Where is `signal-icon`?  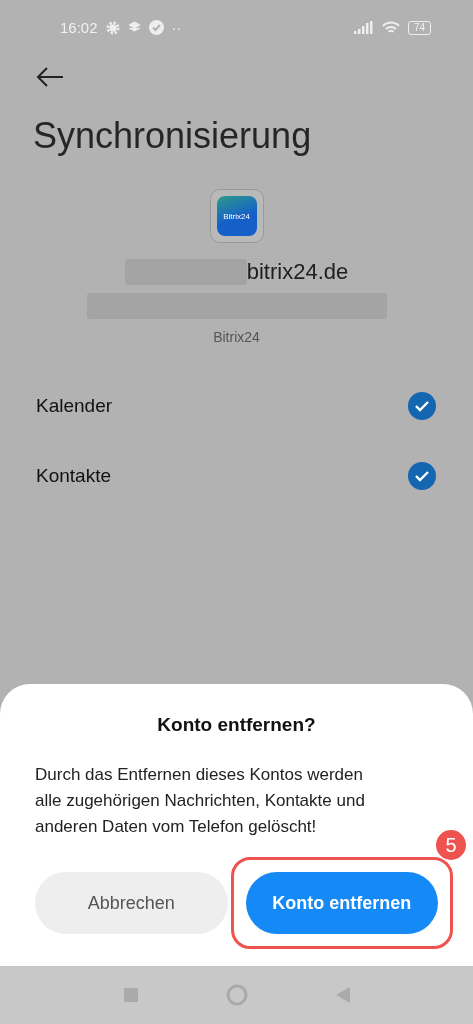 signal-icon is located at coordinates (363, 27).